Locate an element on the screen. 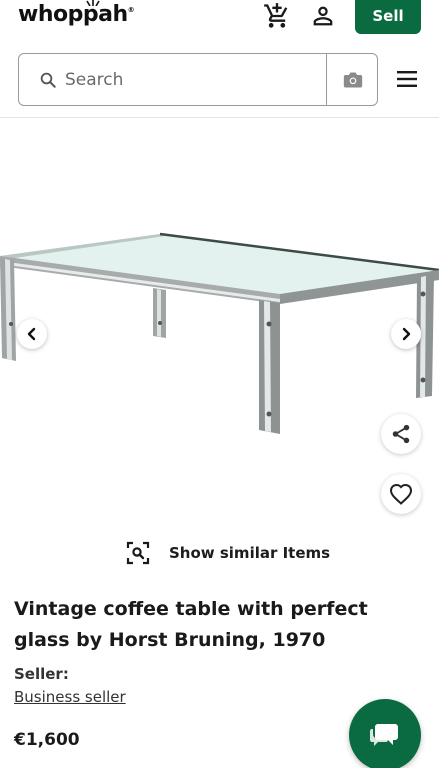 Image resolution: width=439 pixels, height=768 pixels. logo-spark-icon is located at coordinates (93, 3).